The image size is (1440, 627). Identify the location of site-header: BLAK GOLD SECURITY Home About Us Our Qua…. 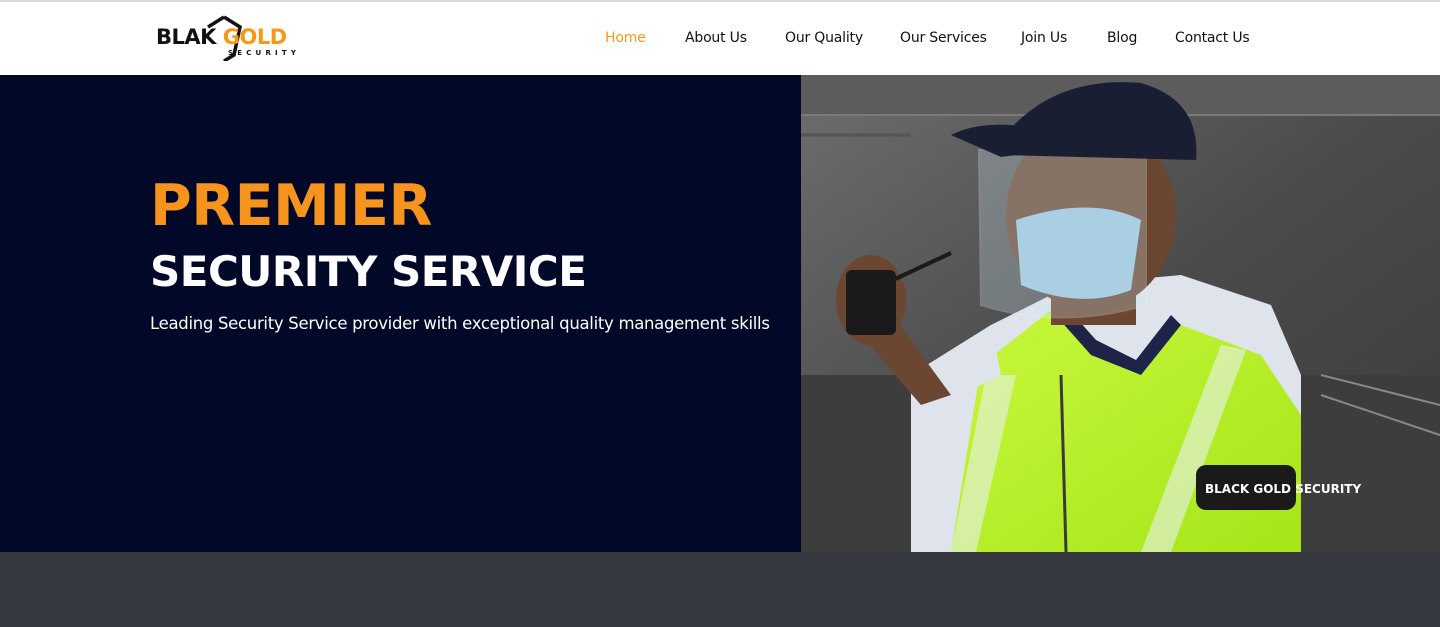
(720, 38).